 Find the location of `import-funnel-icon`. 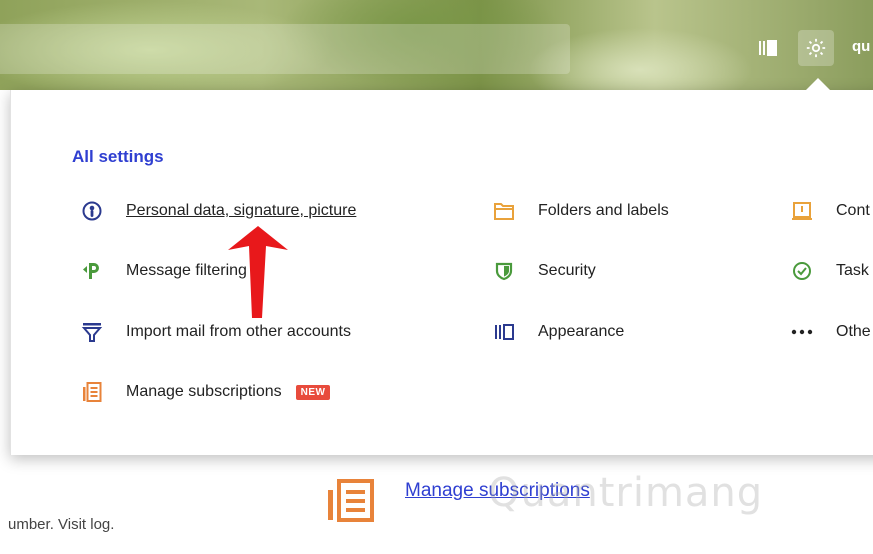

import-funnel-icon is located at coordinates (92, 332).